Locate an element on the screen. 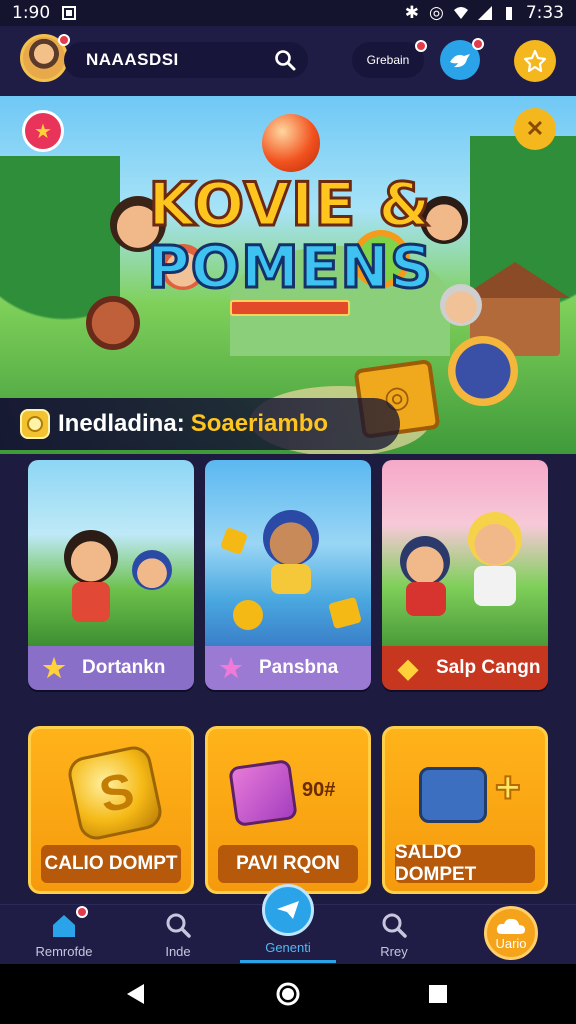 This screenshot has height=1024, width=576. game-card-3-character-b is located at coordinates (495, 539).